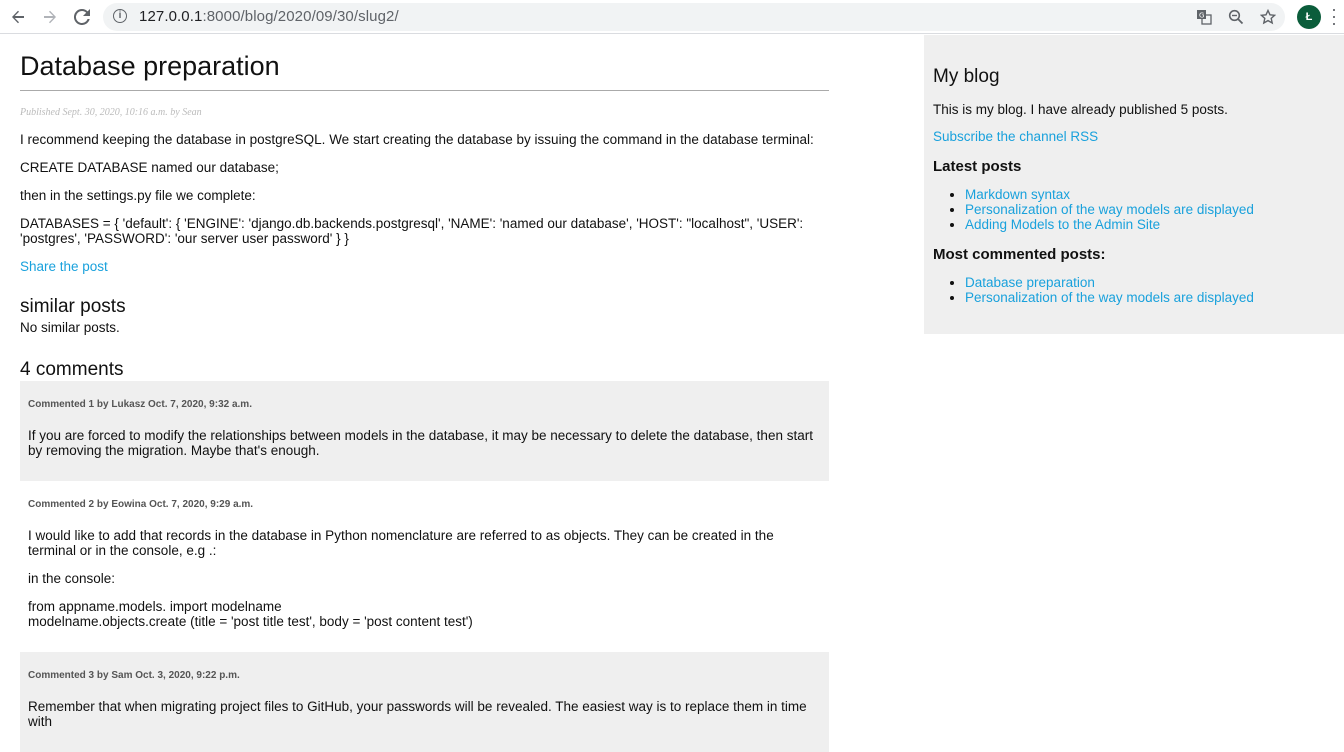 This screenshot has height=752, width=1344. Describe the element at coordinates (82, 17) in the screenshot. I see `reload-icon` at that location.